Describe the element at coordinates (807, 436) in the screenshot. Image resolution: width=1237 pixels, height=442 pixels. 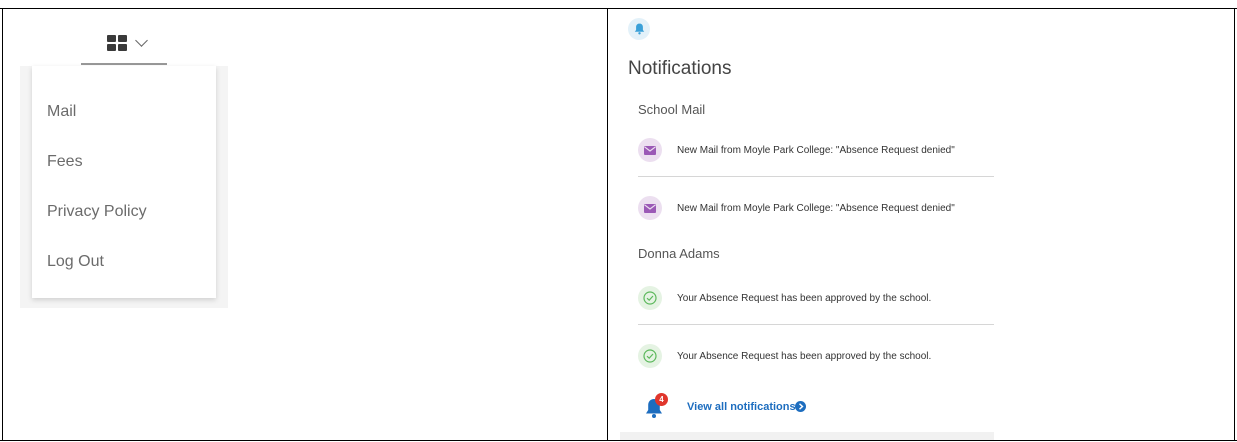
I see `panel-footer-strip` at that location.